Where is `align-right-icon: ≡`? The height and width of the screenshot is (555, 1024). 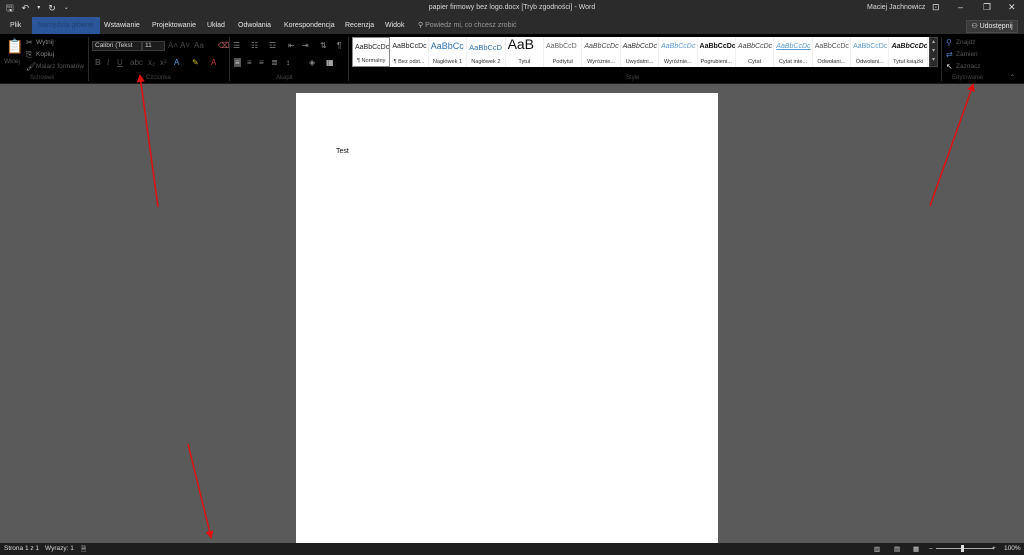
align-right-icon: ≡ is located at coordinates (261, 62).